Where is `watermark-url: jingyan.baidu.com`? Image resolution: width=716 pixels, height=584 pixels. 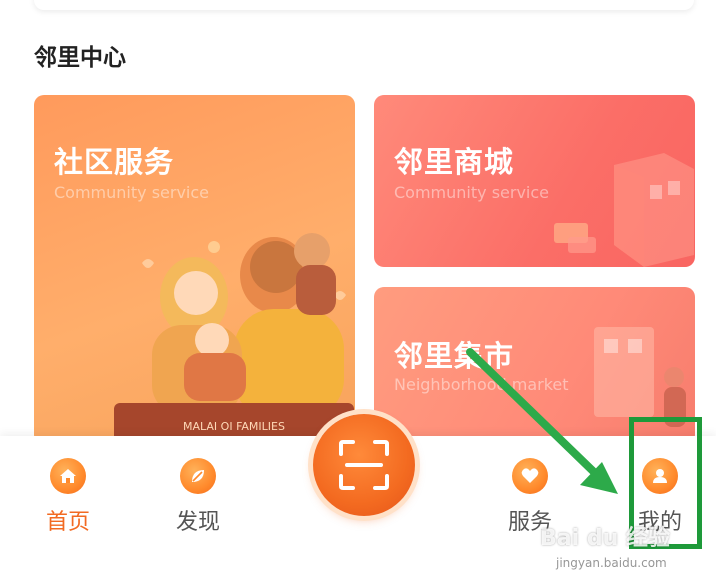
watermark-url: jingyan.baidu.com is located at coordinates (611, 563).